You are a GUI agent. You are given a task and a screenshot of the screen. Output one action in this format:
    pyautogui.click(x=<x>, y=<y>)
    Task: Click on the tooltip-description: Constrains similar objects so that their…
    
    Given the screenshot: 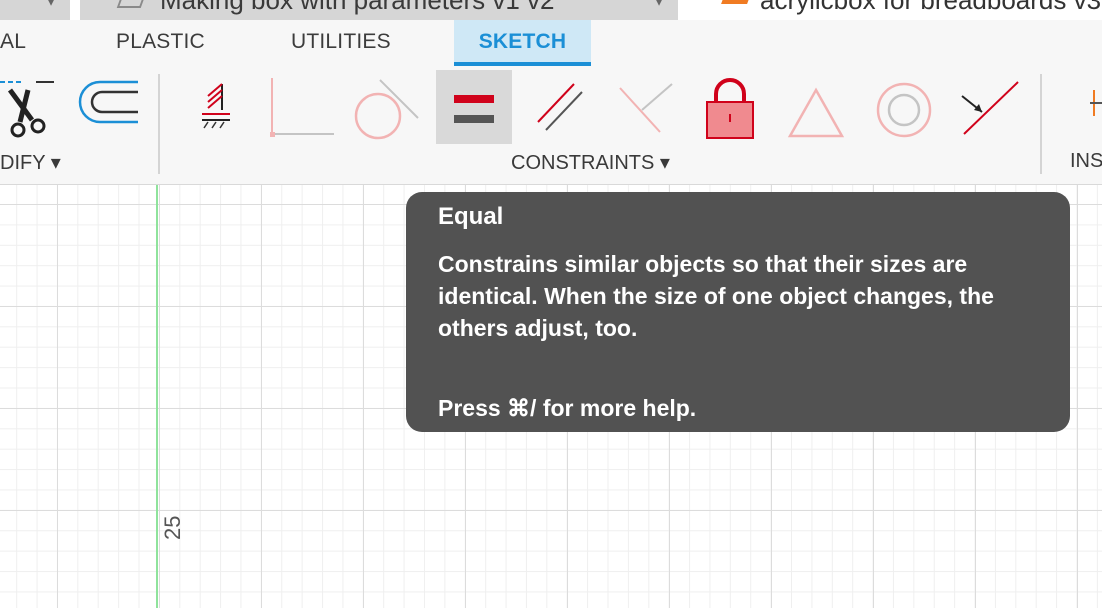 What is the action you would take?
    pyautogui.click(x=716, y=296)
    